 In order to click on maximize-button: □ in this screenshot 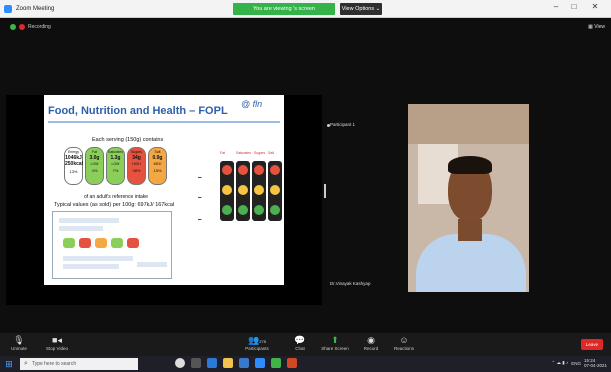, I will do `click(574, 6)`.